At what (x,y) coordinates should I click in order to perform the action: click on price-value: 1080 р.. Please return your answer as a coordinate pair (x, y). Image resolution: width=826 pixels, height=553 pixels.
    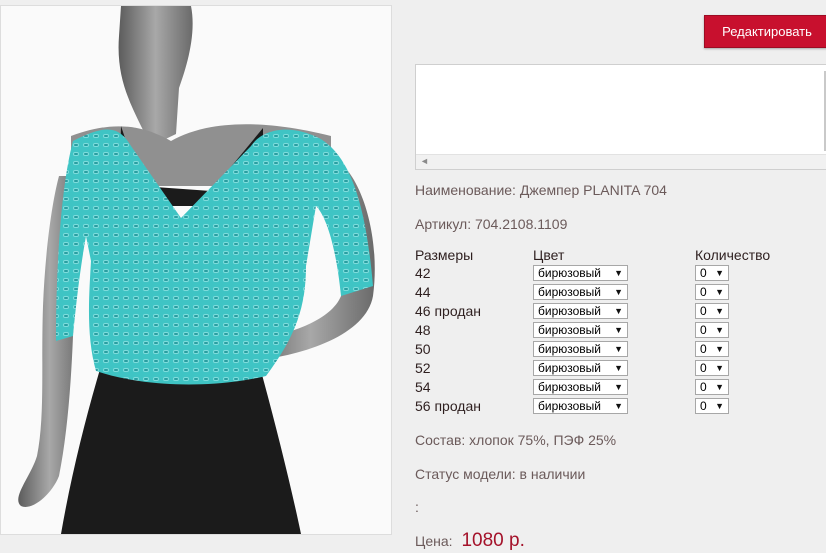
    Looking at the image, I should click on (493, 540).